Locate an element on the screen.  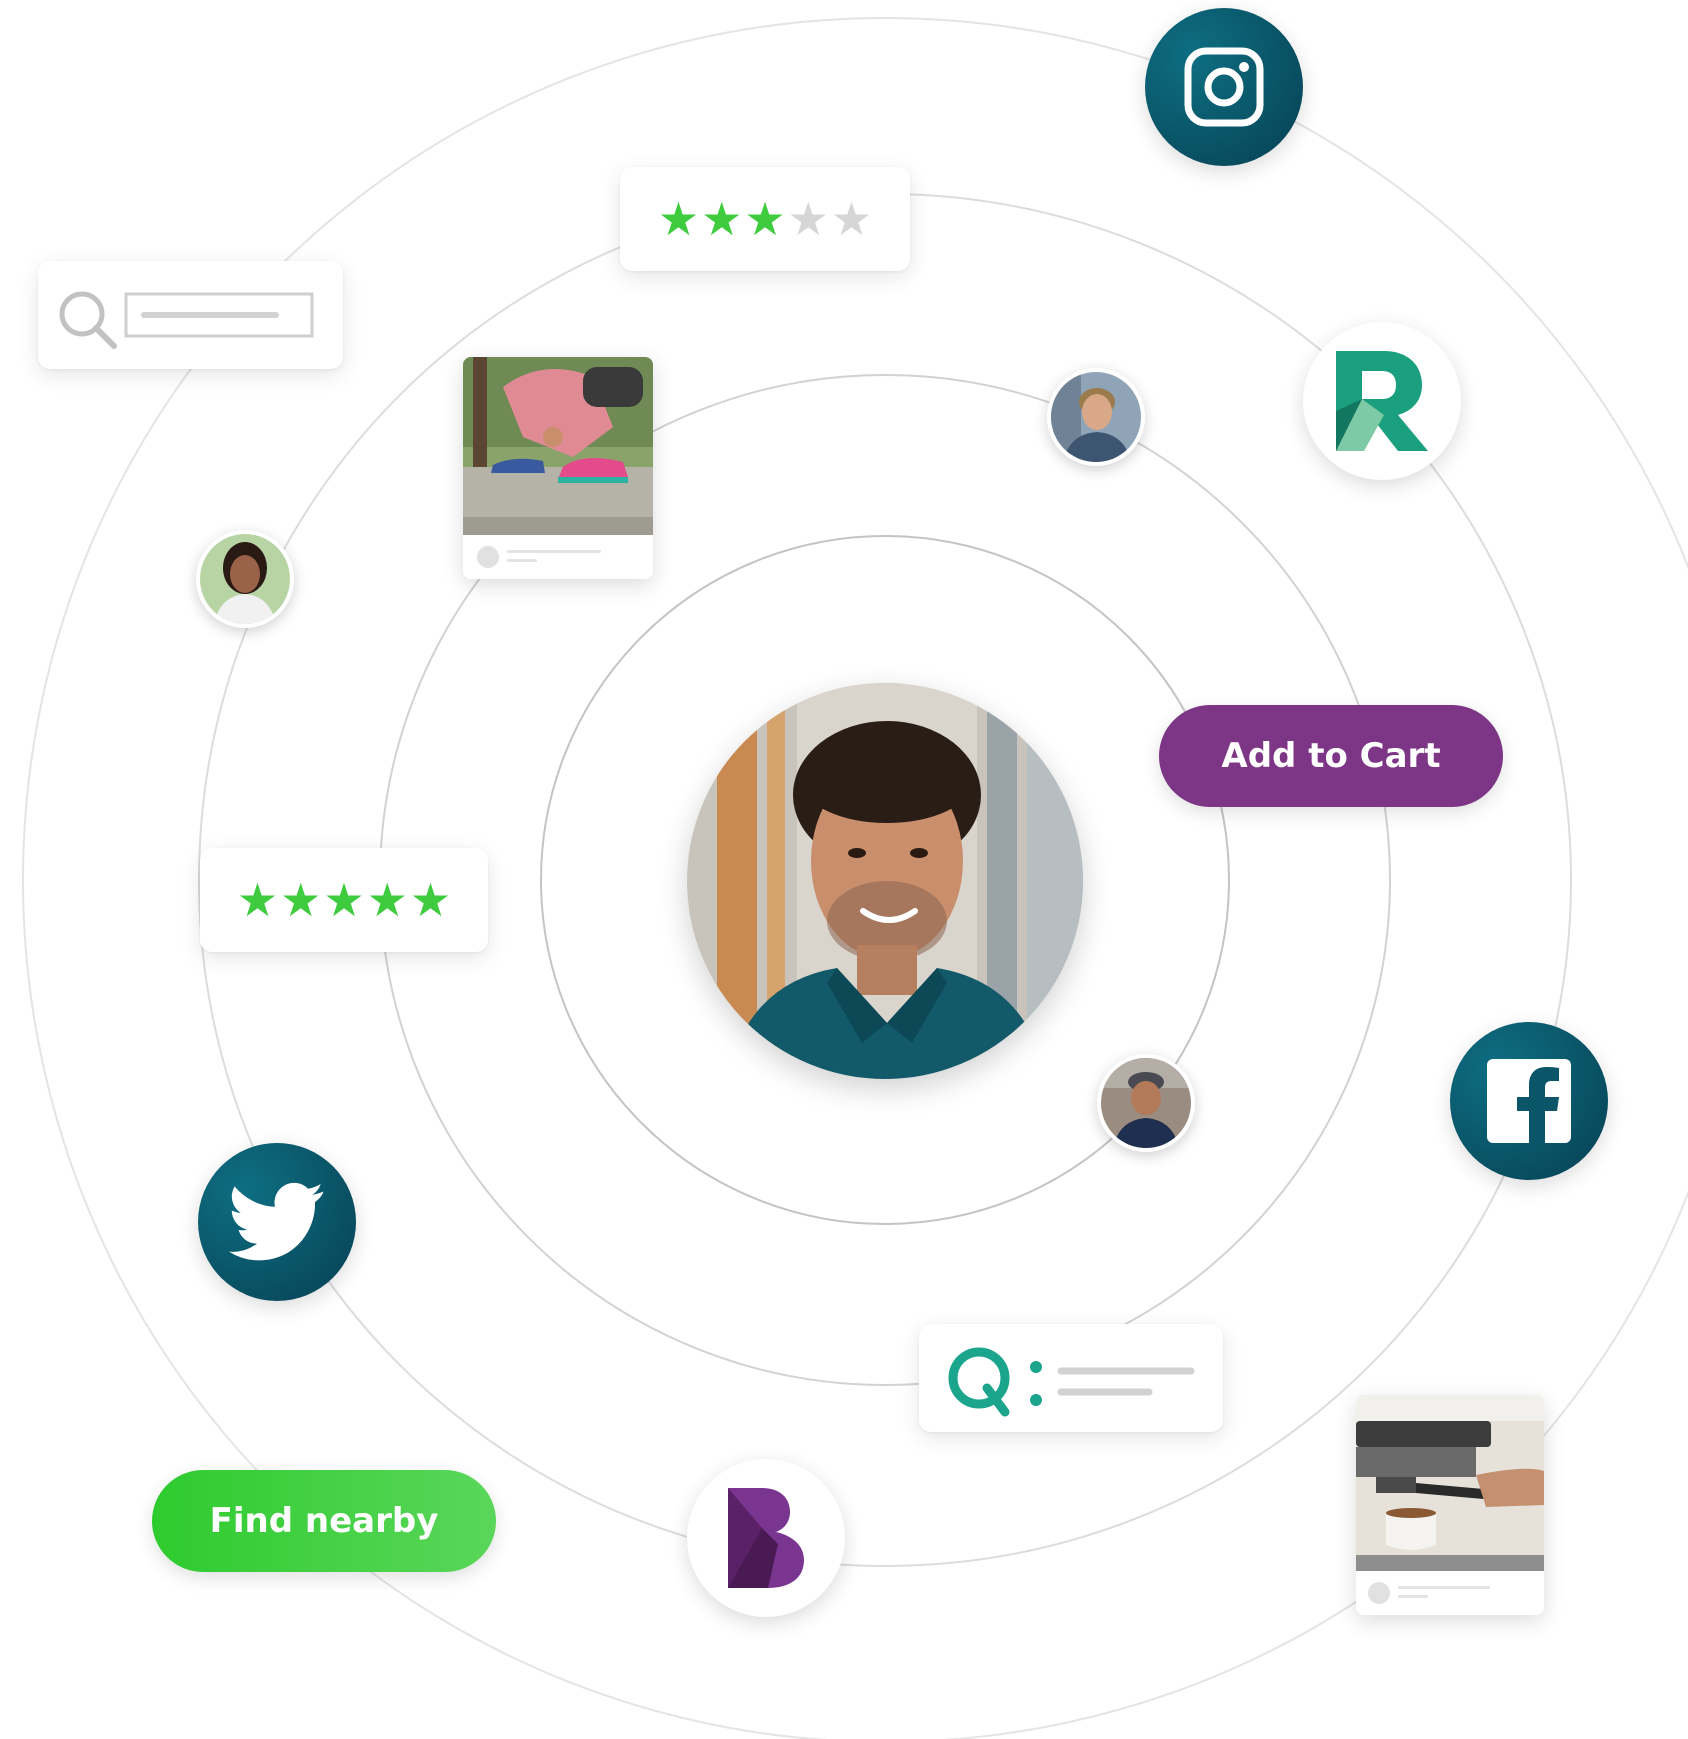
center-portrait is located at coordinates (885, 881).